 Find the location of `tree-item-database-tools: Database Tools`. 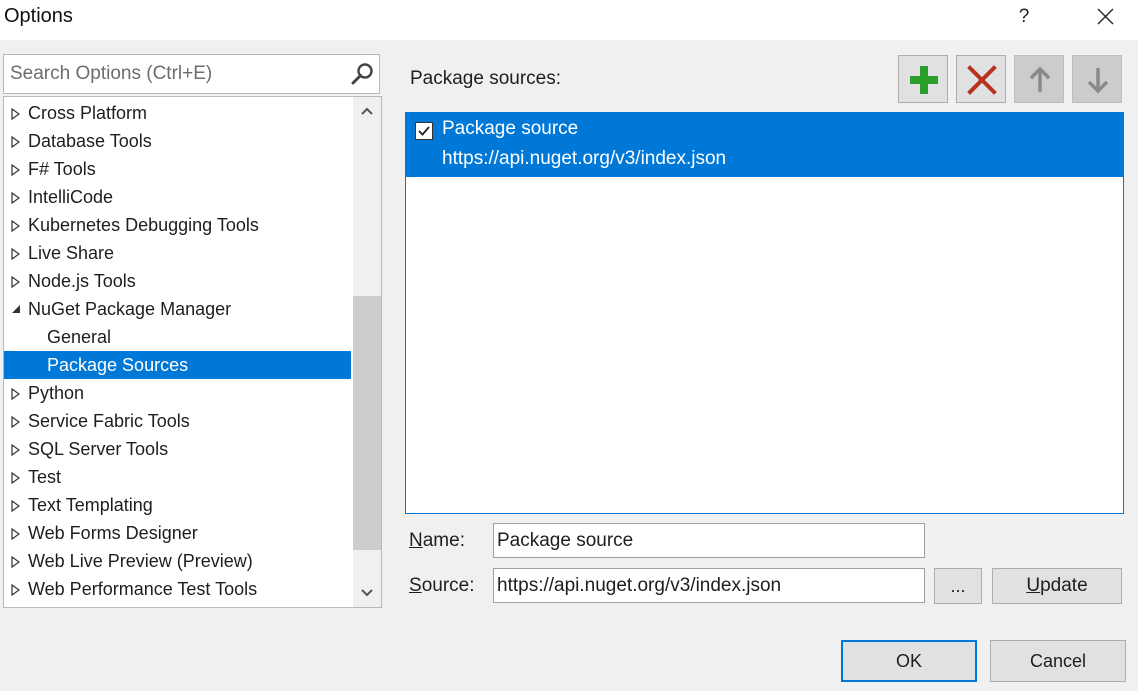

tree-item-database-tools: Database Tools is located at coordinates (177, 141).